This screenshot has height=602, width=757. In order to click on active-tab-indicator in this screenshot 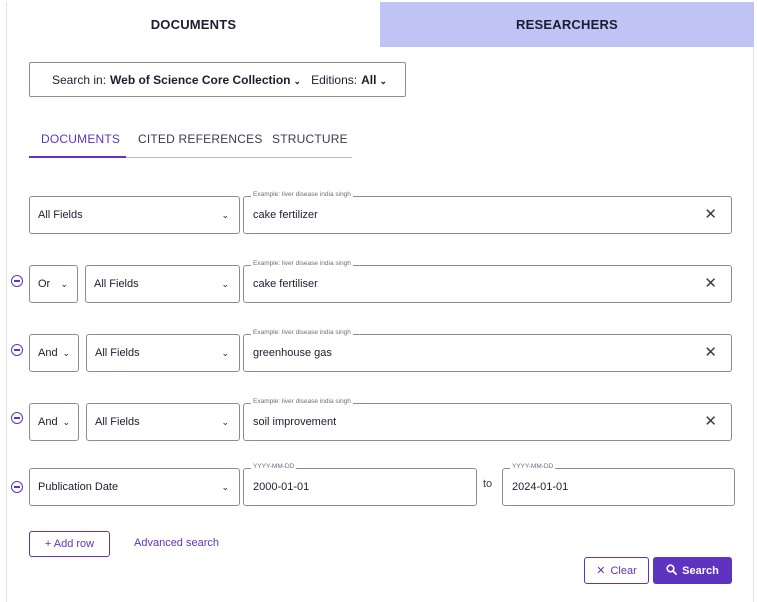, I will do `click(77, 157)`.